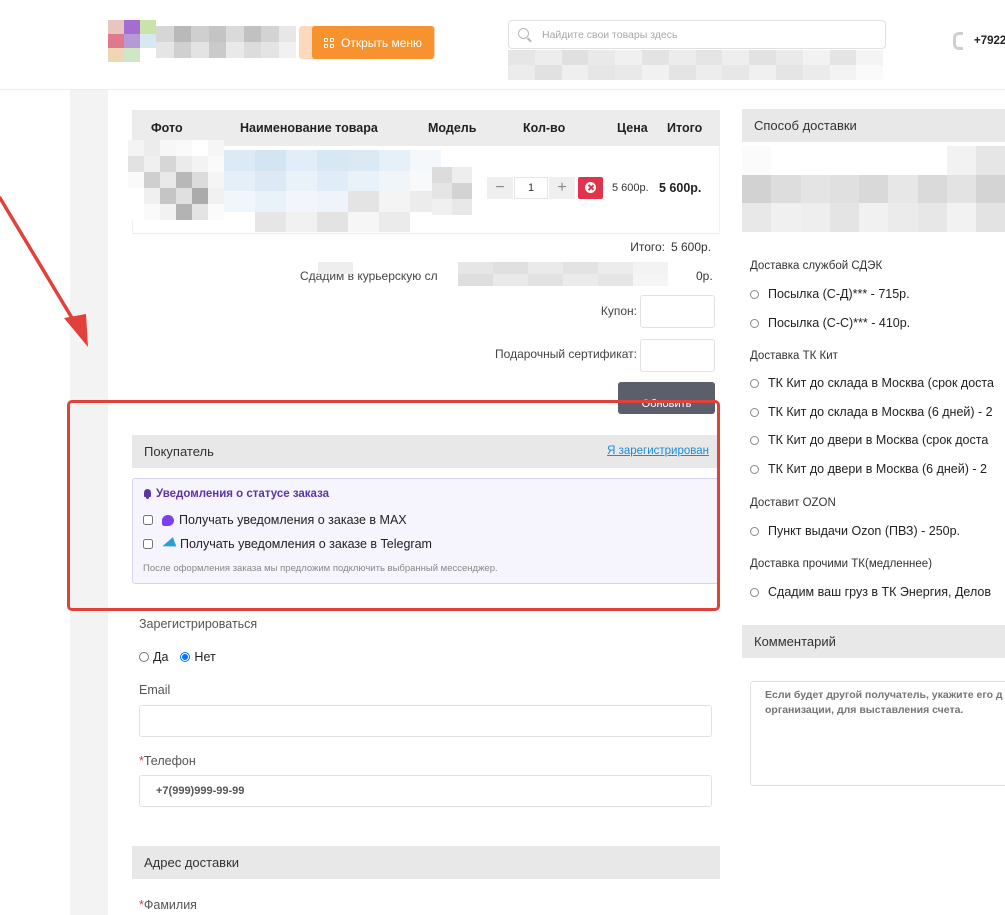  I want to click on notify-max-option: Получать уведомления о заказе в MAX, so click(275, 520).